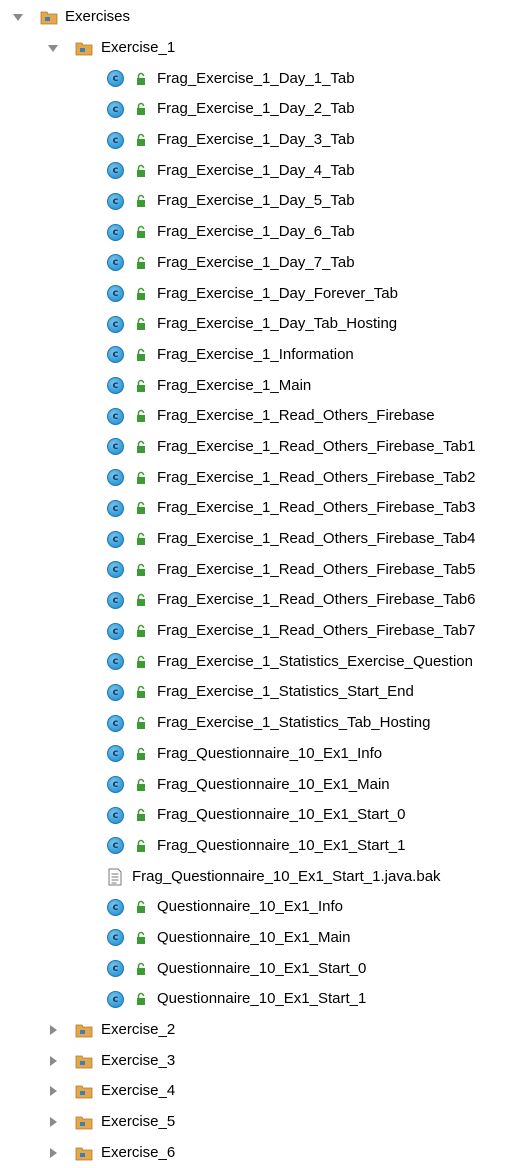 This screenshot has height=1168, width=516. I want to click on tree-node-file: c Frag_Questionnaire_10_Ex1_Info, so click(258, 754).